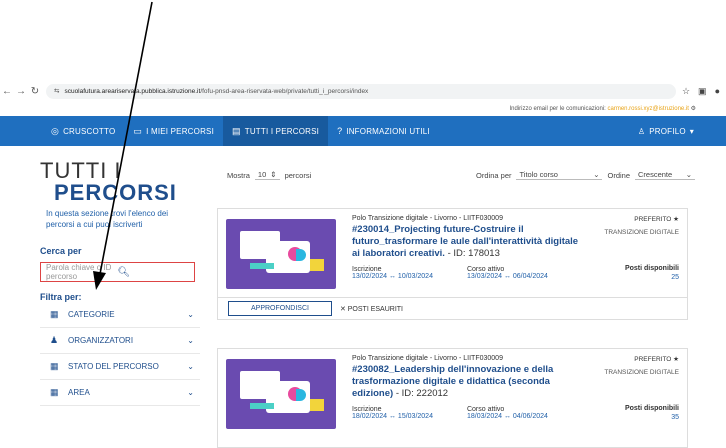 This screenshot has width=726, height=448. Describe the element at coordinates (686, 91) in the screenshot. I see `star-icon: ☆` at that location.